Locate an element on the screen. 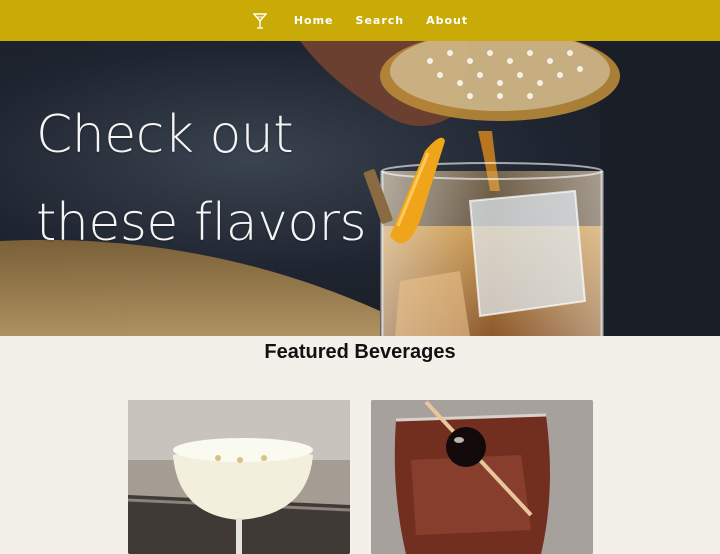  nav-link-search: Search is located at coordinates (380, 20).